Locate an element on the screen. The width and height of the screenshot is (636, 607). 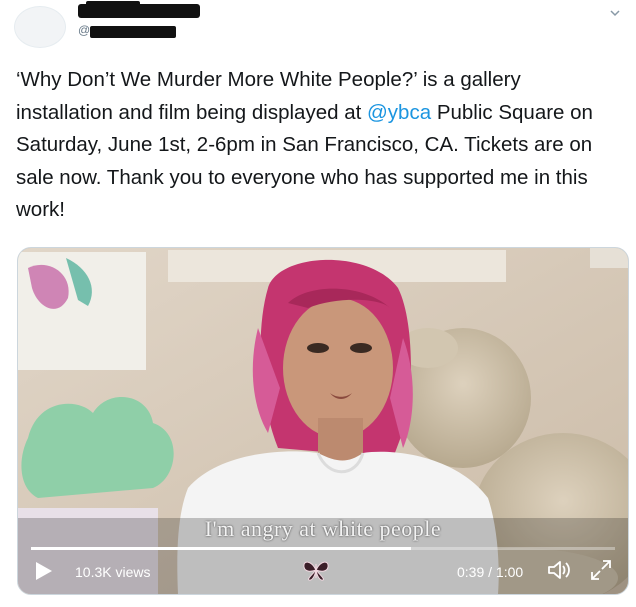
butterfly-icon is located at coordinates (316, 571).